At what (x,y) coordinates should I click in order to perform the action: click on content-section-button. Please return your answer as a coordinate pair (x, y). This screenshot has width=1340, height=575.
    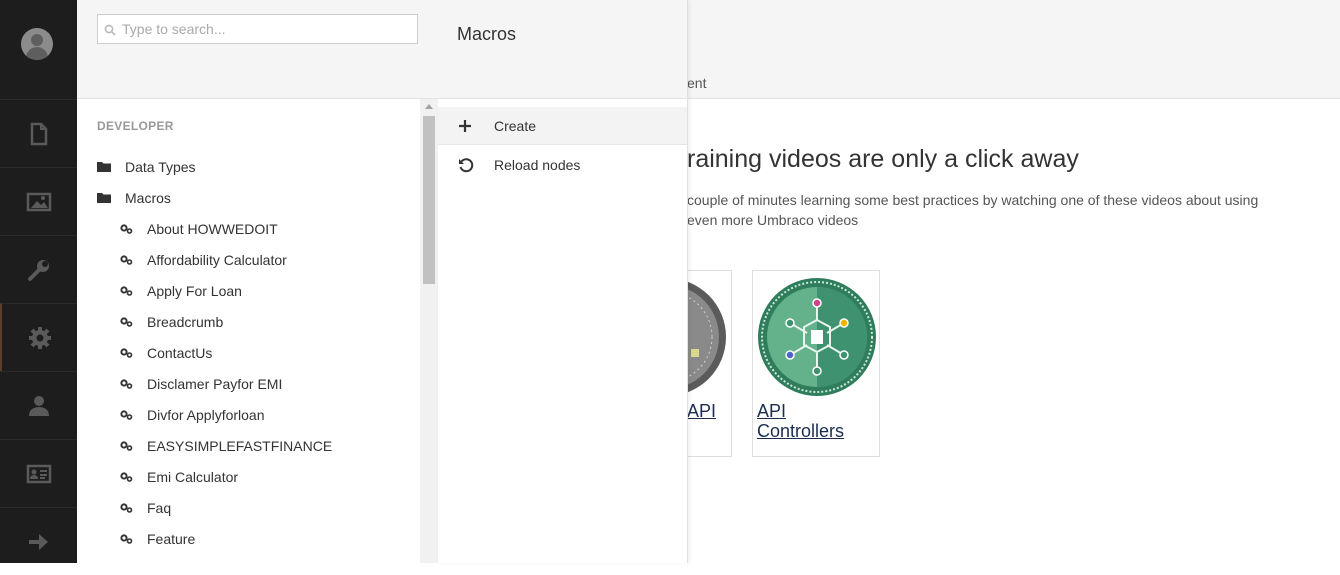
    Looking at the image, I should click on (38, 133).